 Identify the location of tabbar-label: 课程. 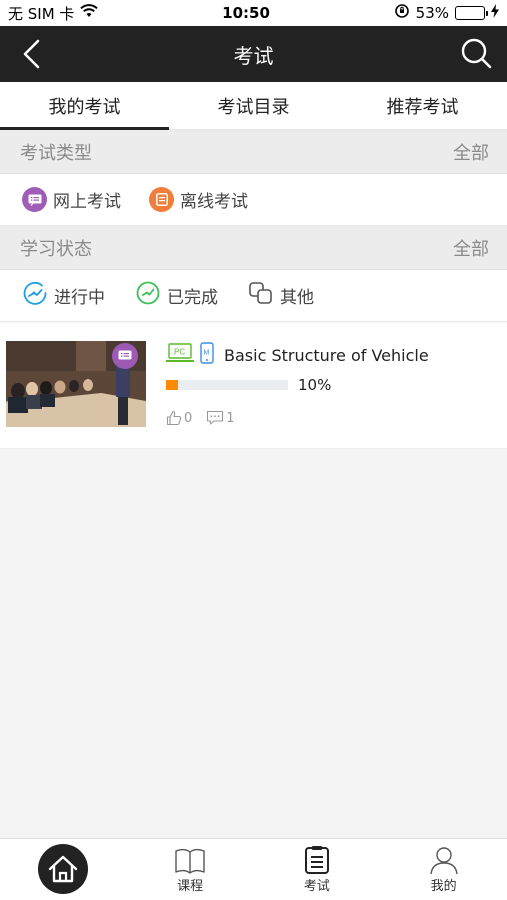
(190, 886).